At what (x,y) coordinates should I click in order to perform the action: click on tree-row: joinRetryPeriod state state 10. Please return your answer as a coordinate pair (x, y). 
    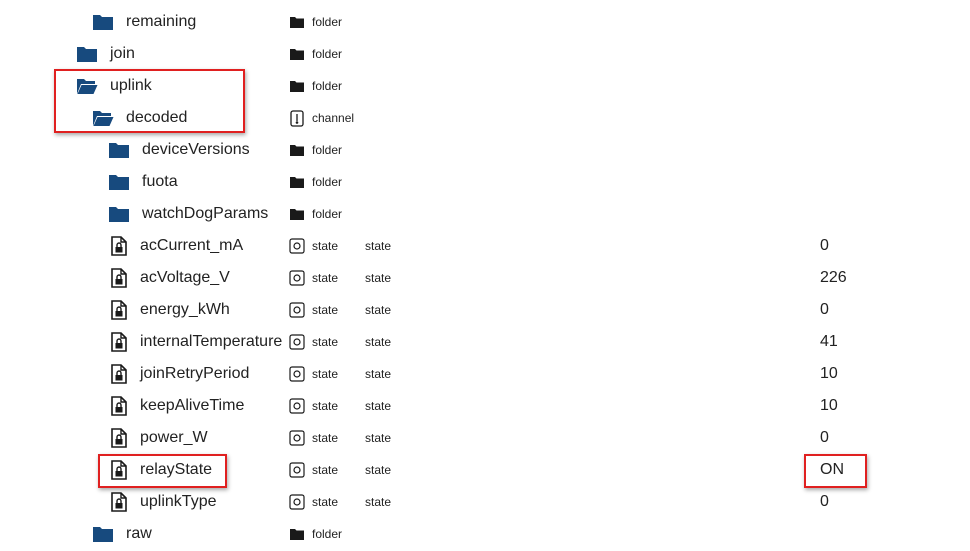
    Looking at the image, I should click on (485, 374).